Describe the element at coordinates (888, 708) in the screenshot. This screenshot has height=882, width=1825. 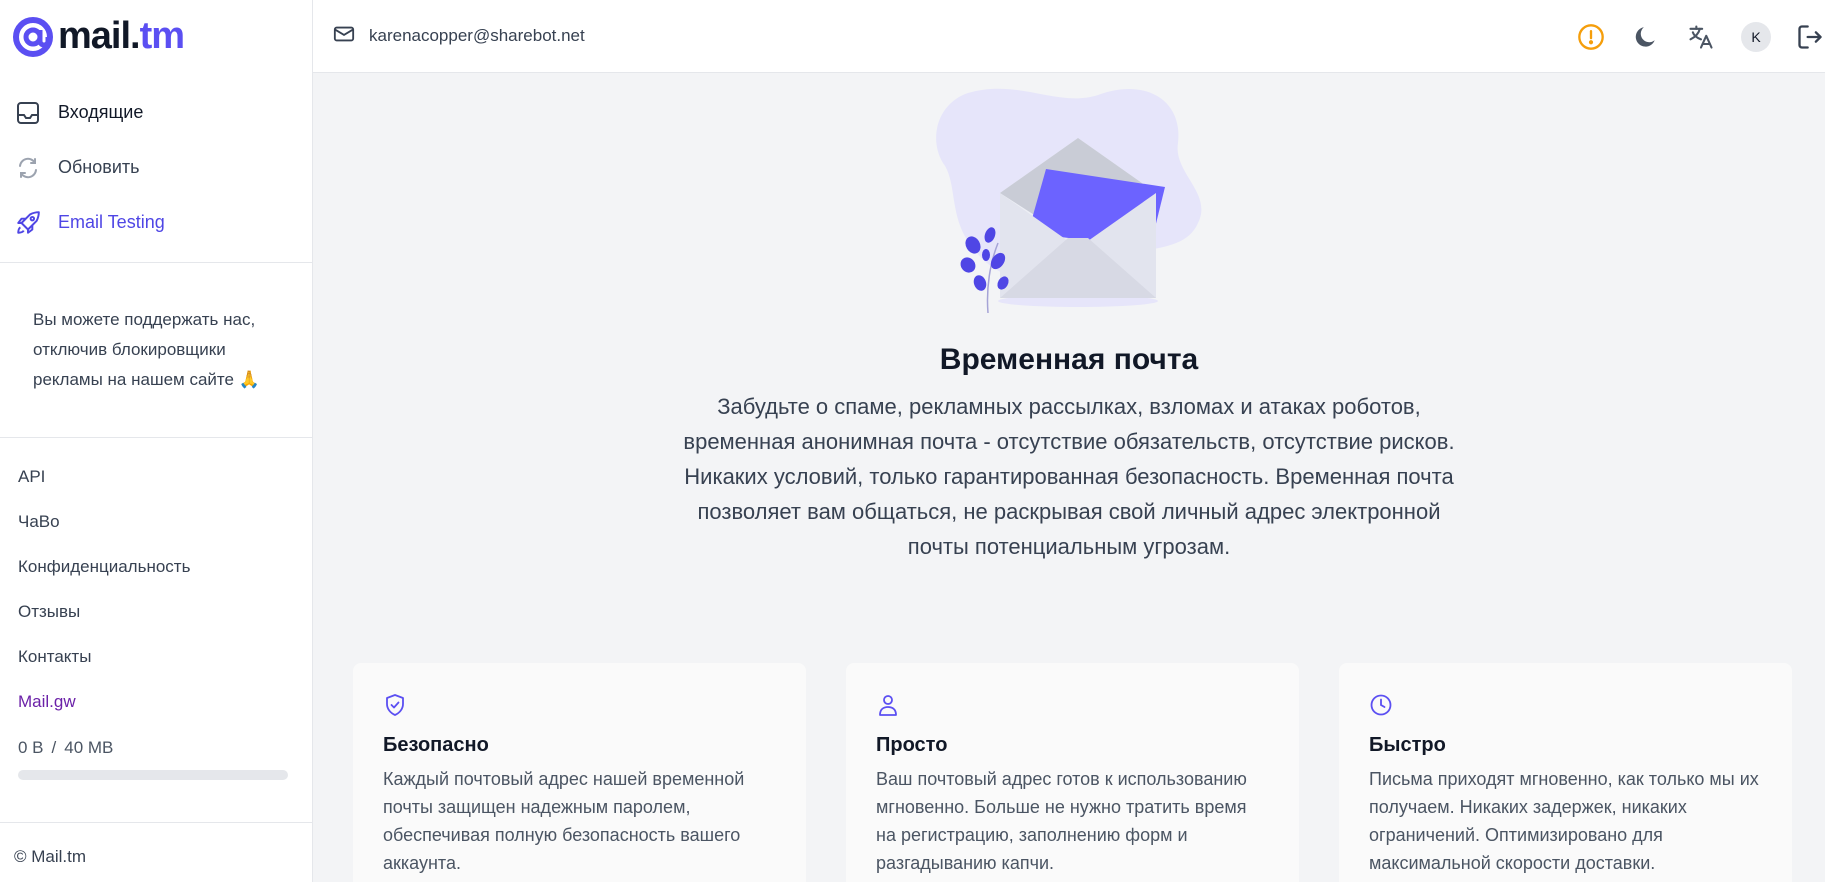
I see `user-icon` at that location.